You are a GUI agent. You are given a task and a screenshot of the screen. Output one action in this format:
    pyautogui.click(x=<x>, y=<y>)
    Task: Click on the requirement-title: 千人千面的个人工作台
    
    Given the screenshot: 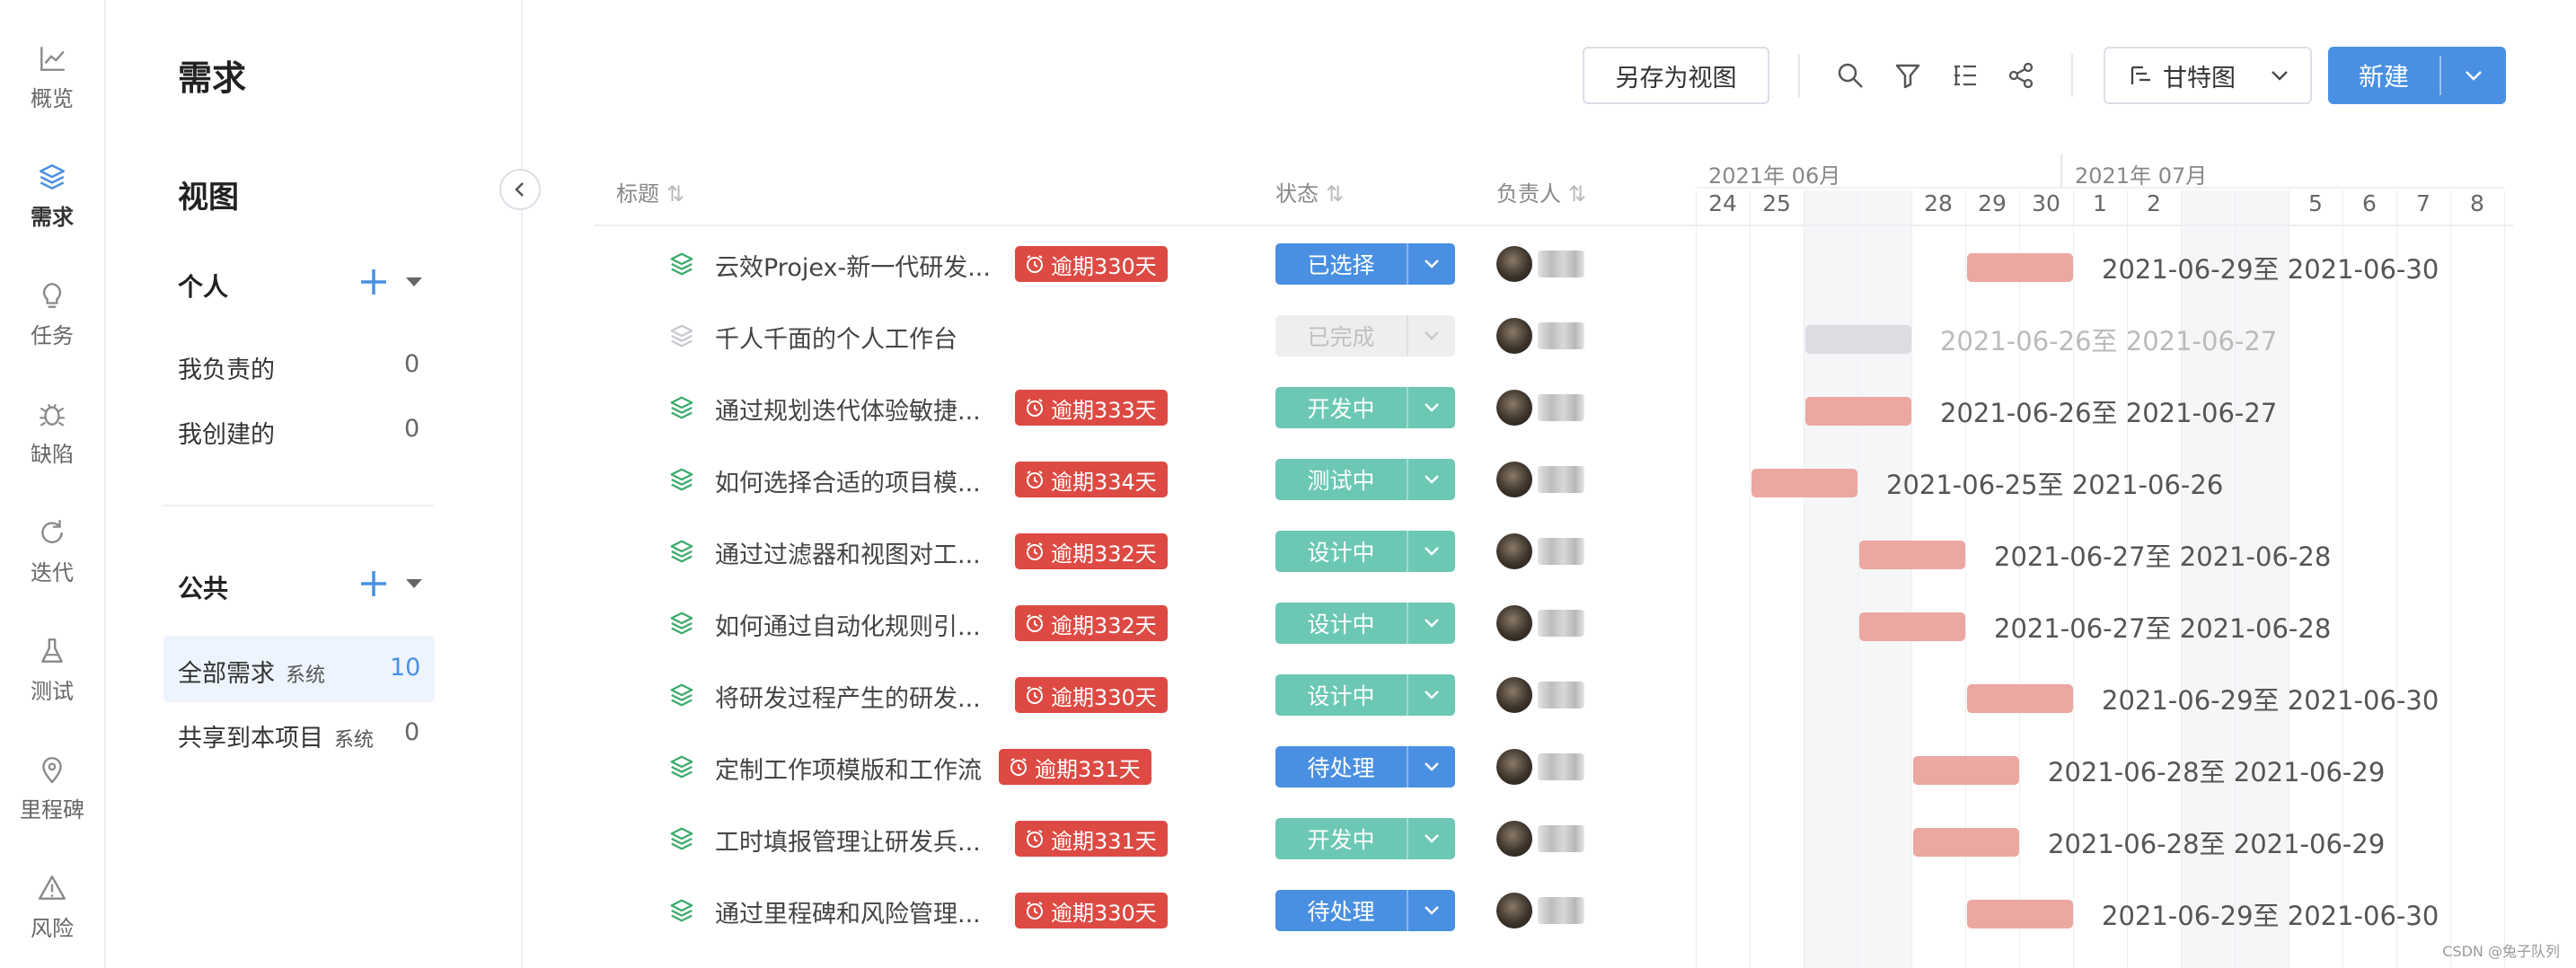 What is the action you would take?
    pyautogui.click(x=836, y=337)
    